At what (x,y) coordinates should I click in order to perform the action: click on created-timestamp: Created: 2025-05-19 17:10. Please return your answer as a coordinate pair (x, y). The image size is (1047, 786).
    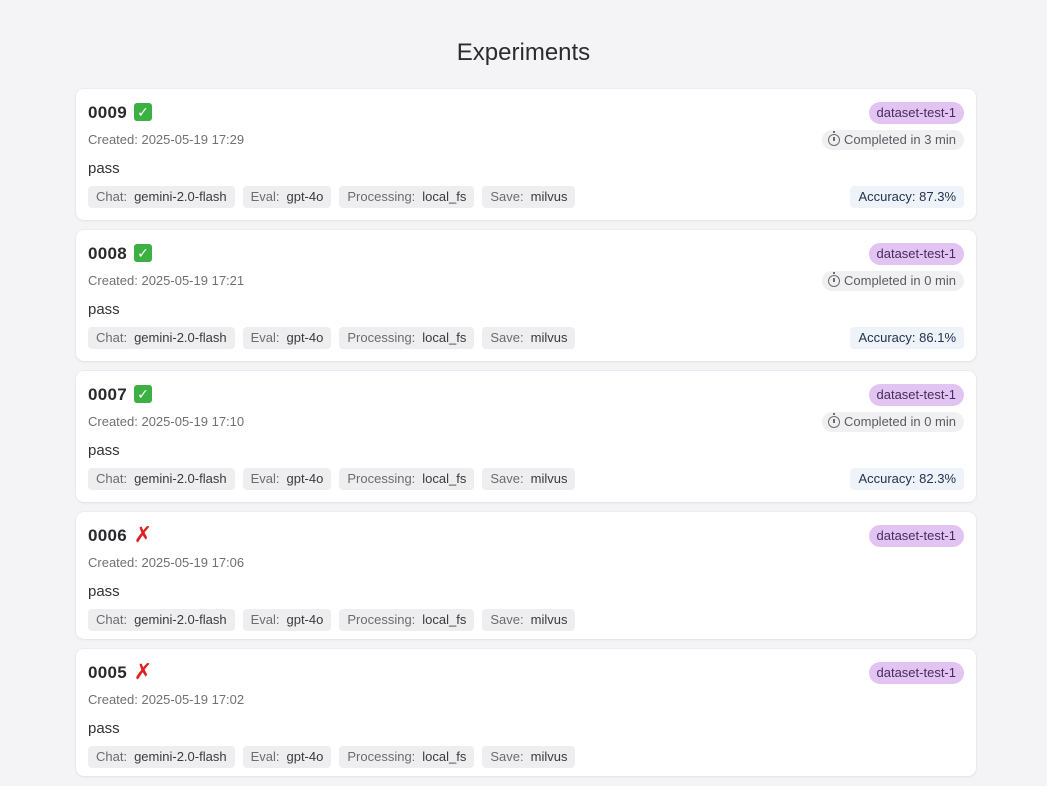
    Looking at the image, I should click on (166, 421).